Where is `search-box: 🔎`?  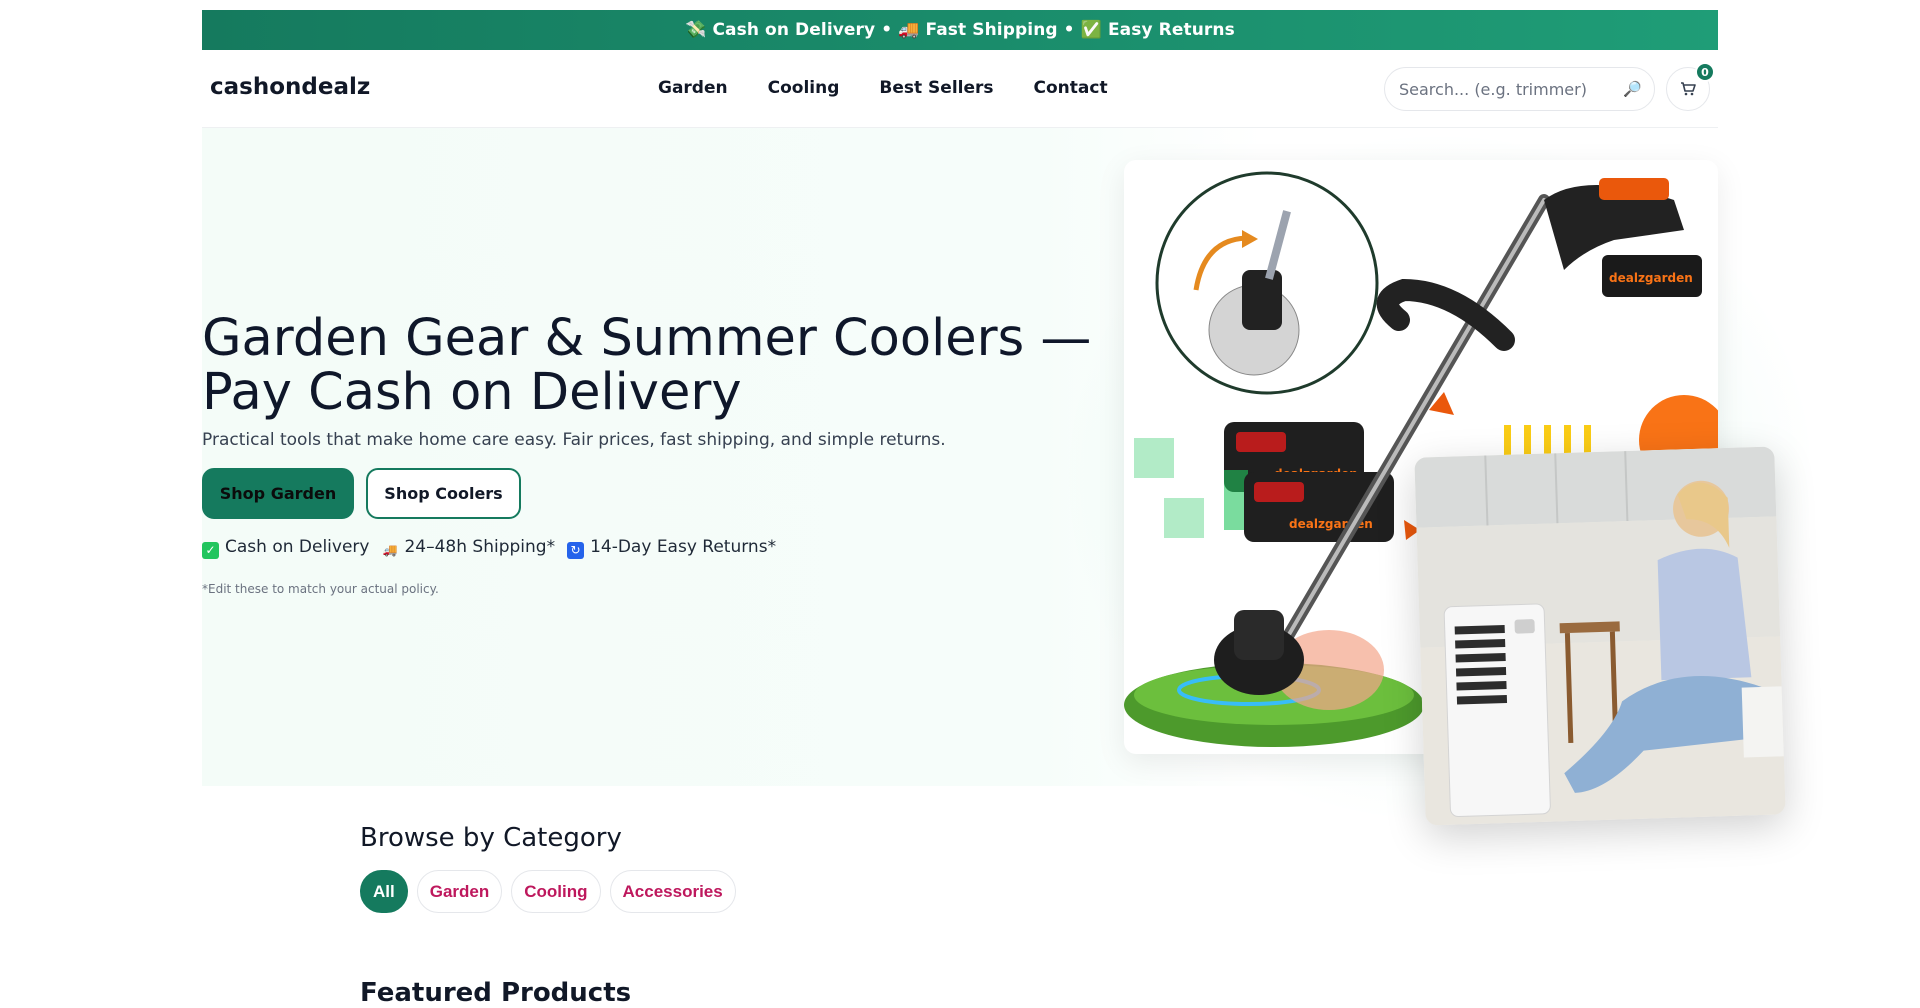 search-box: 🔎 is located at coordinates (1519, 89).